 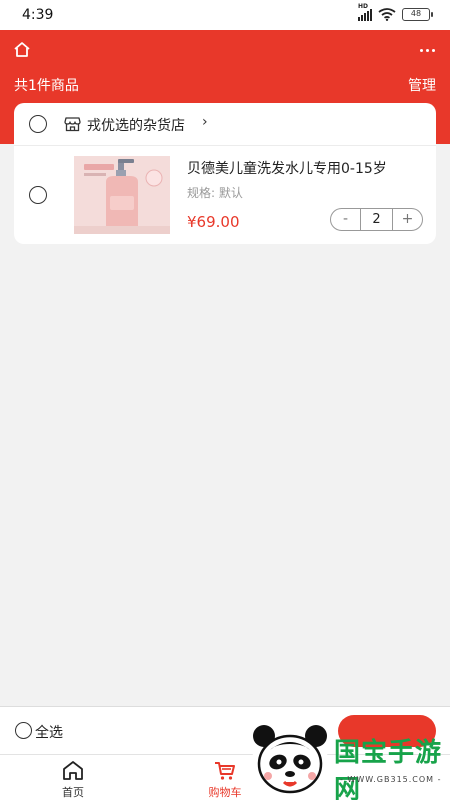 I want to click on battery-icon: 48, so click(x=417, y=14).